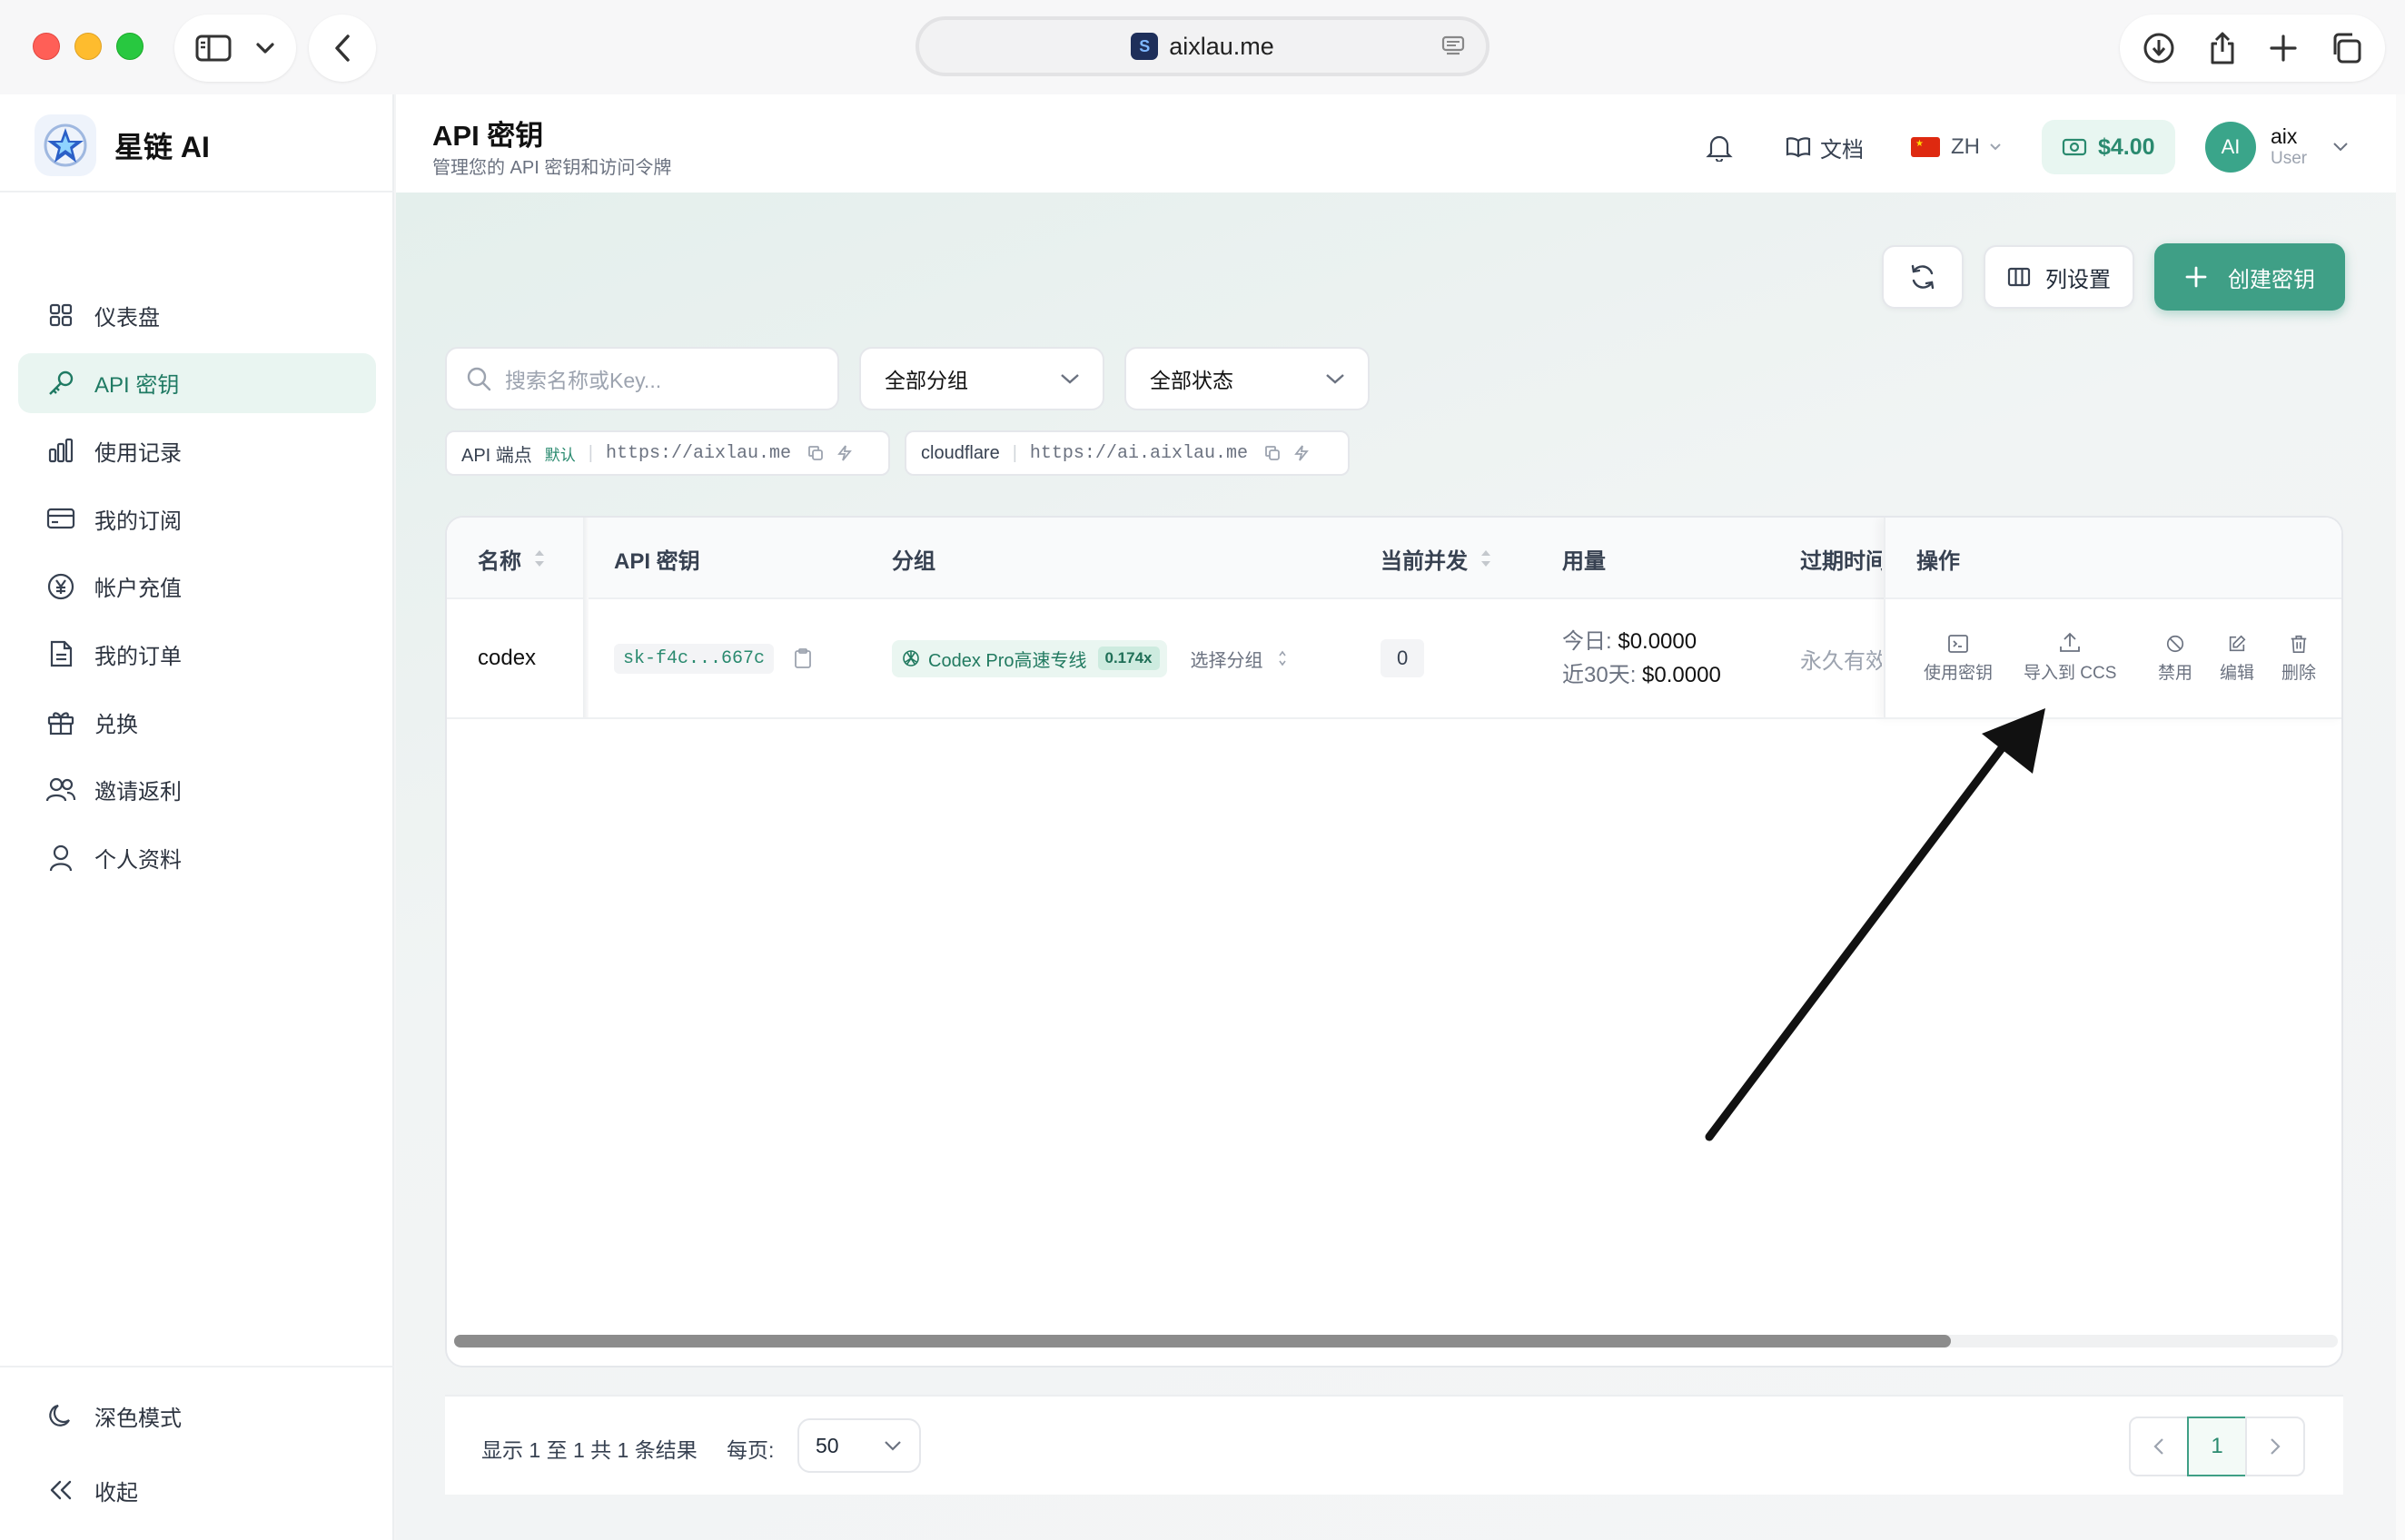 The height and width of the screenshot is (1540, 2405). What do you see at coordinates (1128, 658) in the screenshot?
I see `rate-badge: 0.174x` at bounding box center [1128, 658].